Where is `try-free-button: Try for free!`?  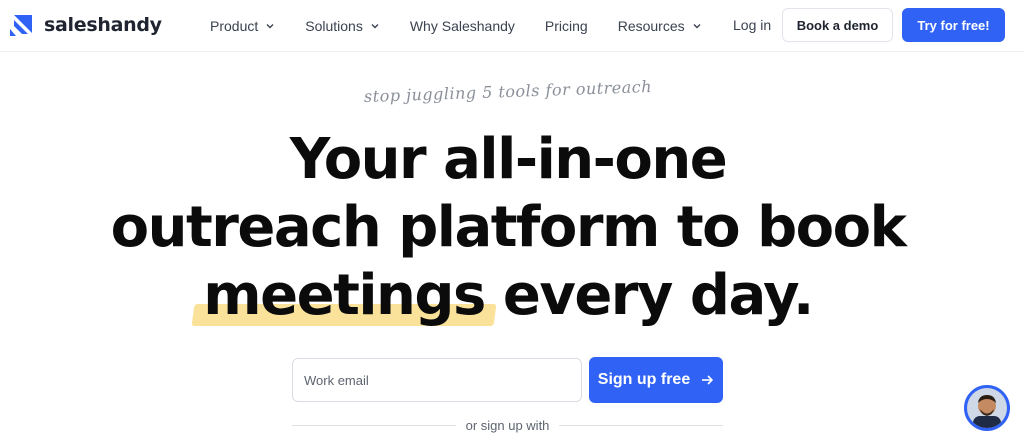 try-free-button: Try for free! is located at coordinates (953, 25).